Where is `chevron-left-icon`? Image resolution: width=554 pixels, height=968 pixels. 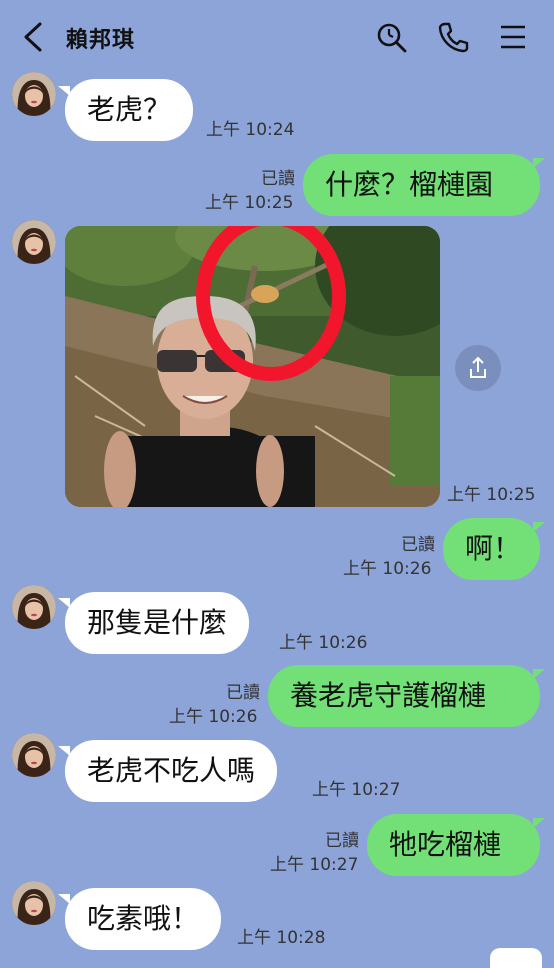
chevron-left-icon is located at coordinates (33, 37).